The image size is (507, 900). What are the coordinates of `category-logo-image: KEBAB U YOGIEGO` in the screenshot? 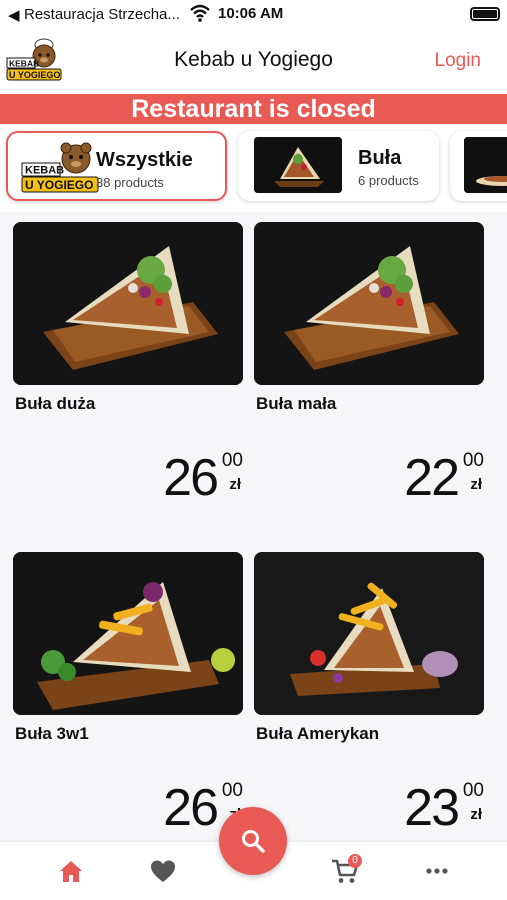 It's located at (62, 167).